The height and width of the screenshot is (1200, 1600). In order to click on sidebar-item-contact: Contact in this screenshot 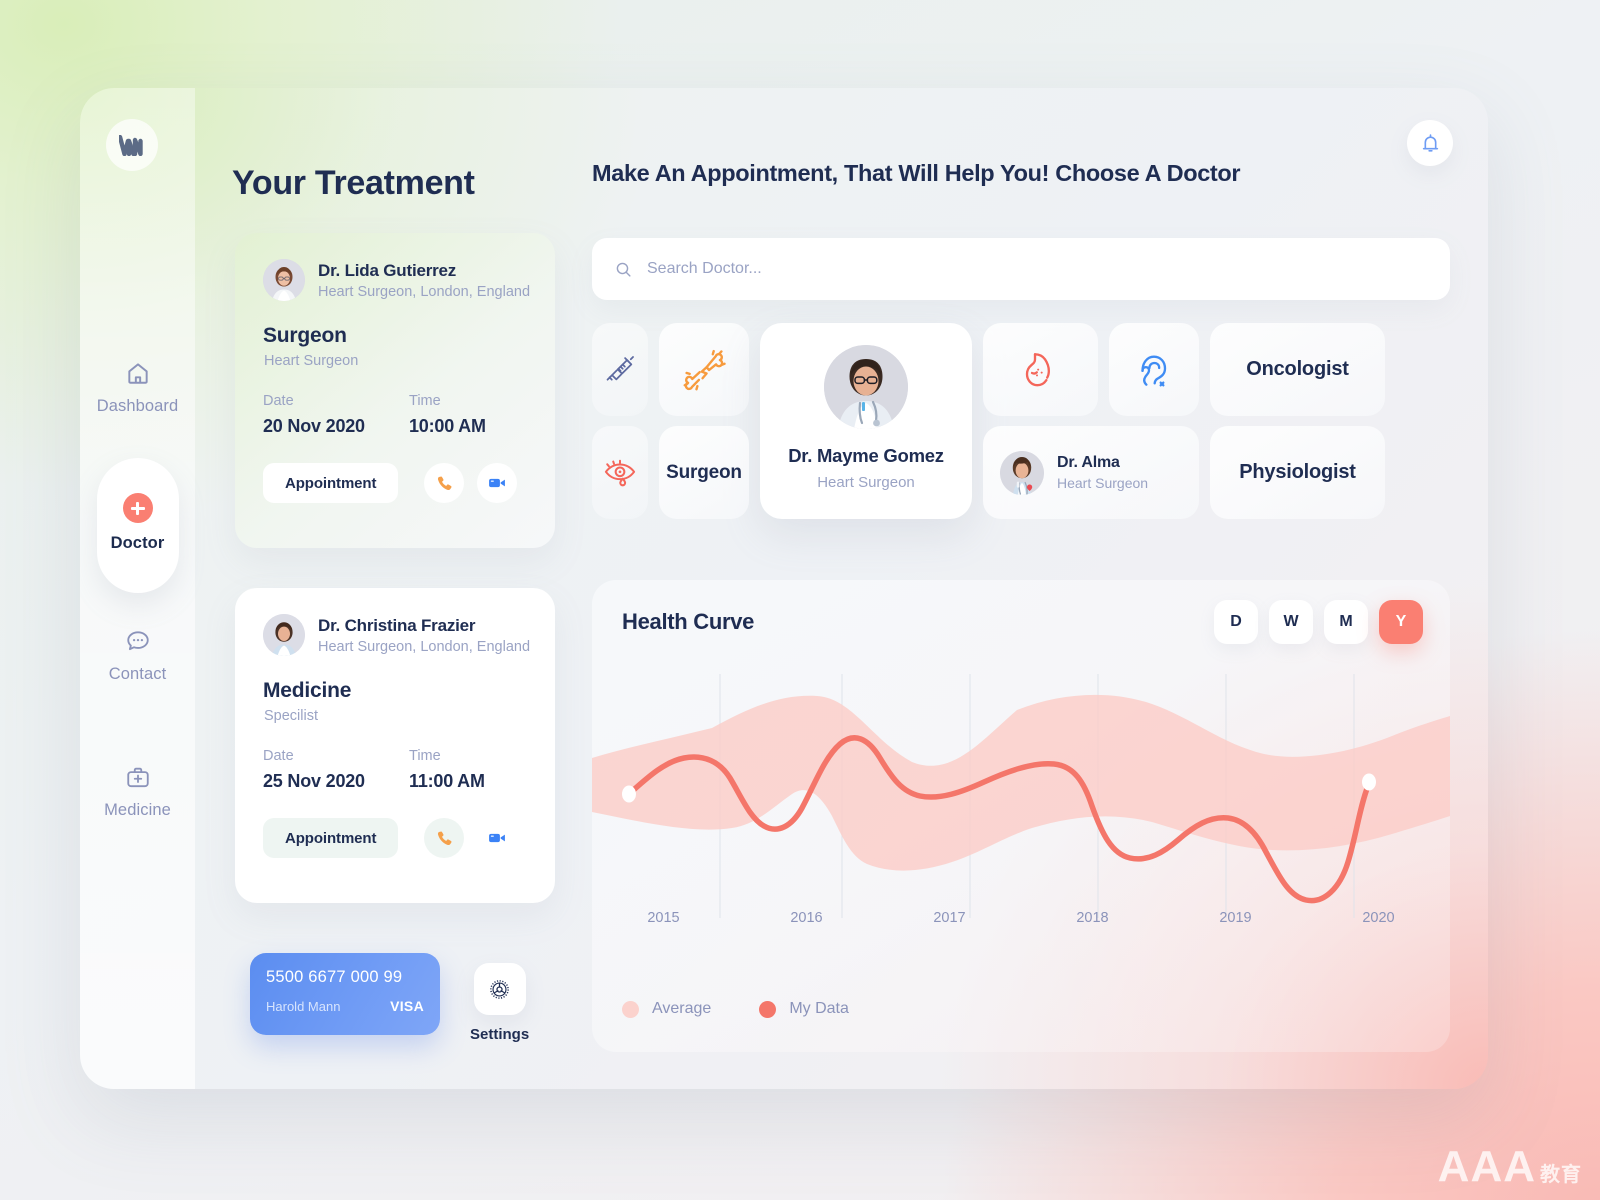, I will do `click(137, 656)`.